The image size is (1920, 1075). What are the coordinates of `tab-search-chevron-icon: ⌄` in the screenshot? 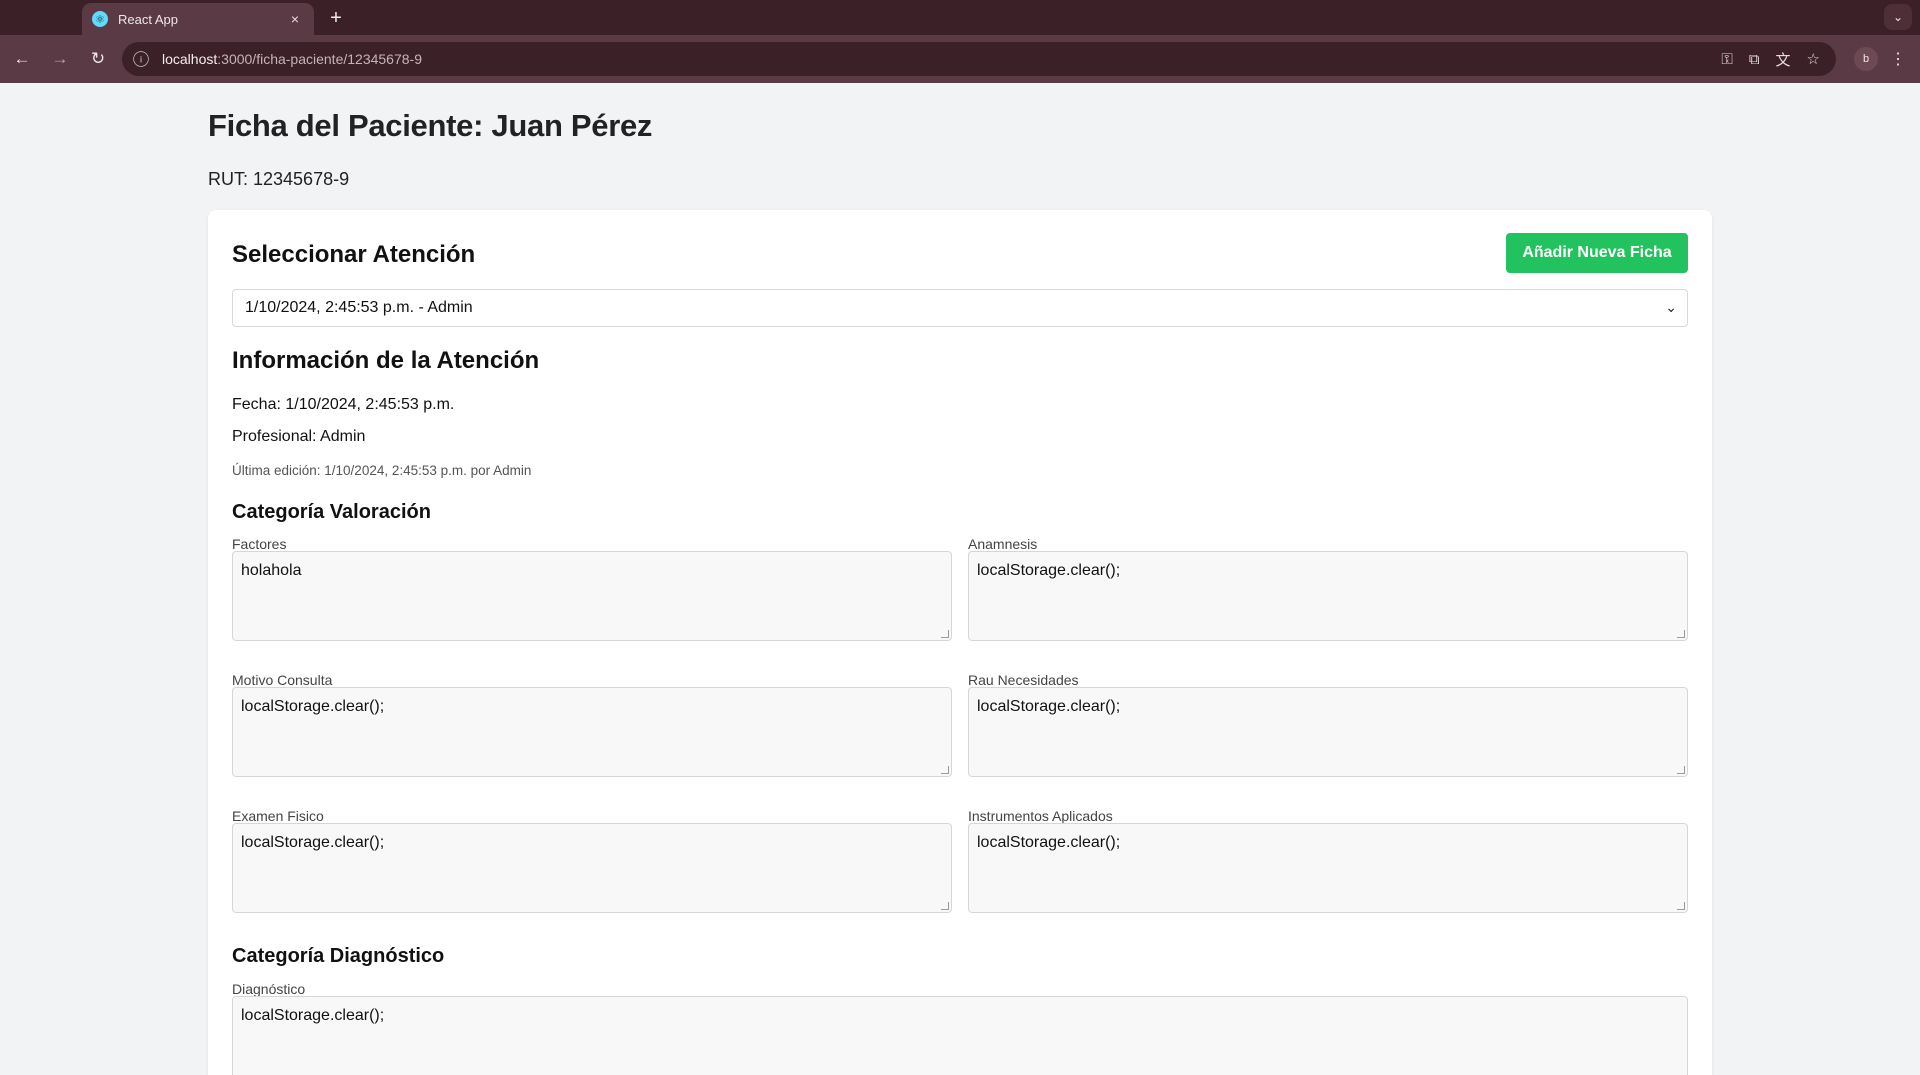 It's located at (1898, 17).